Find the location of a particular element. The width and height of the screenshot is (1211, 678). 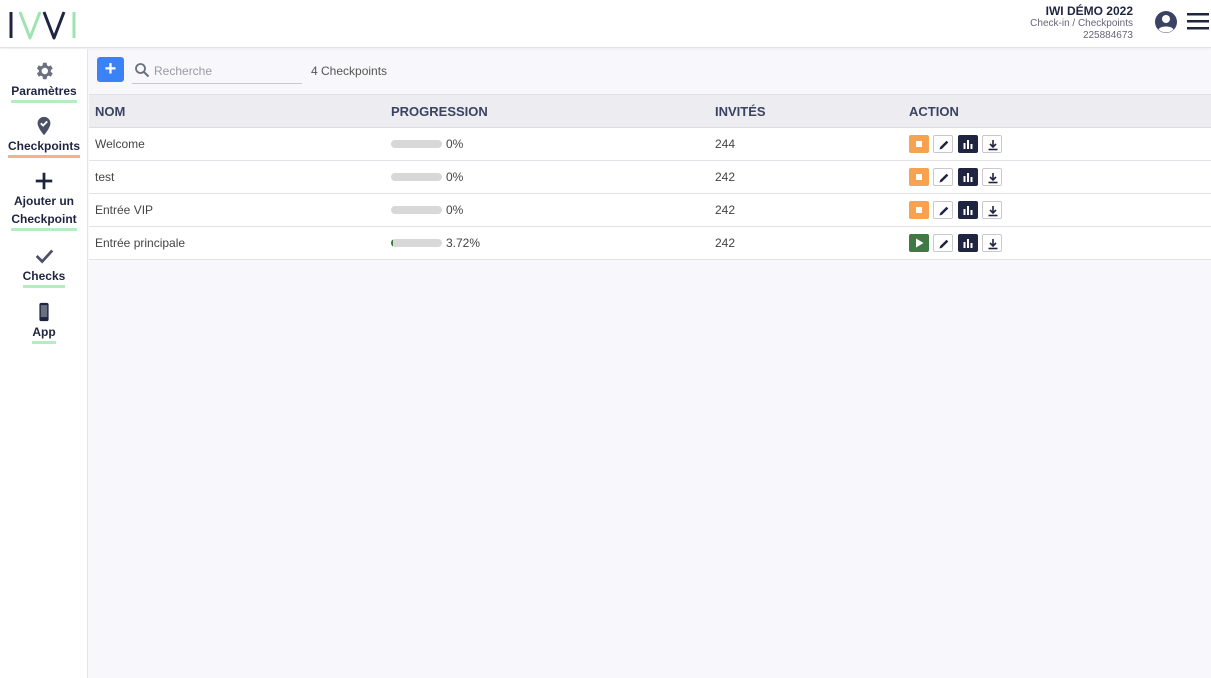

event-title: IWI DÉMO 2022 is located at coordinates (1089, 11).